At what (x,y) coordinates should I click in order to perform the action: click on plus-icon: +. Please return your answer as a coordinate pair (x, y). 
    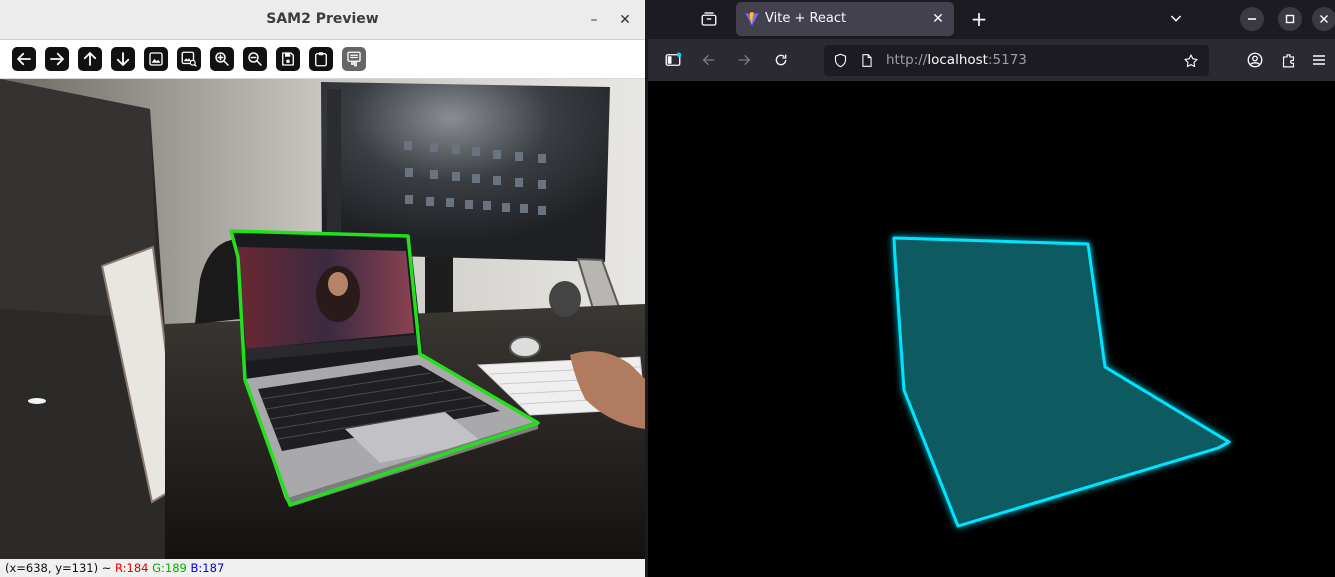
    Looking at the image, I should click on (979, 19).